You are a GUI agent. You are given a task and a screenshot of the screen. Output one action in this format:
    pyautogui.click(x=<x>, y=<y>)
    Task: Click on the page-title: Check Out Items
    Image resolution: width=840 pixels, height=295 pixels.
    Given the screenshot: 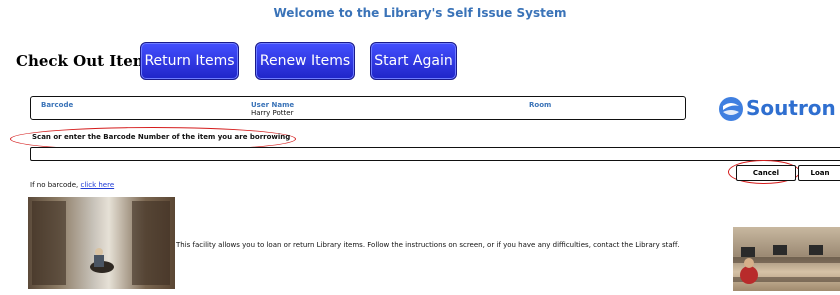 What is the action you would take?
    pyautogui.click(x=87, y=61)
    